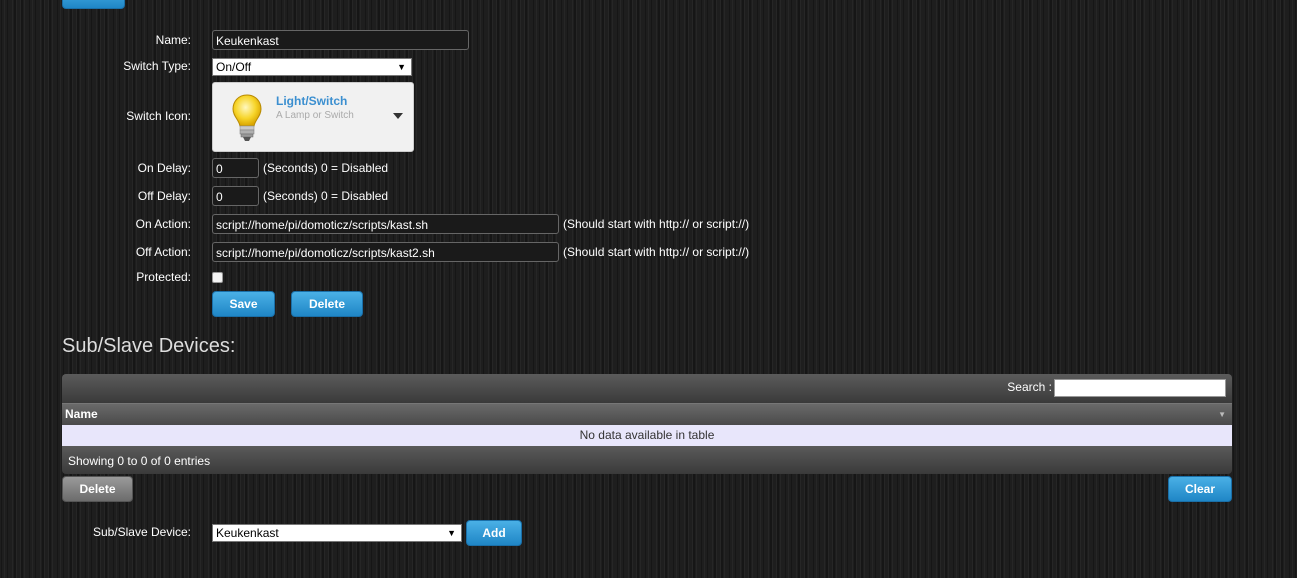  I want to click on on-action-label: On Action:, so click(163, 224).